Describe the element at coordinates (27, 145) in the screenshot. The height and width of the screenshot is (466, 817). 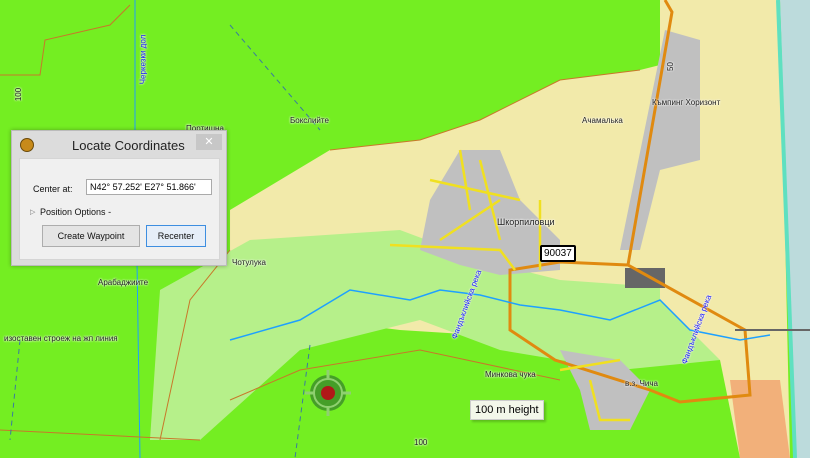
I see `app-icon` at that location.